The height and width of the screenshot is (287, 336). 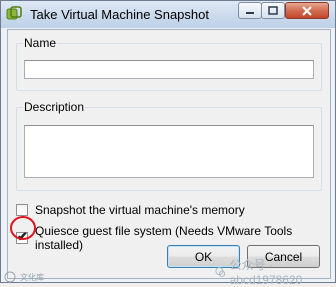 I want to click on wechat-icon, so click(x=220, y=271).